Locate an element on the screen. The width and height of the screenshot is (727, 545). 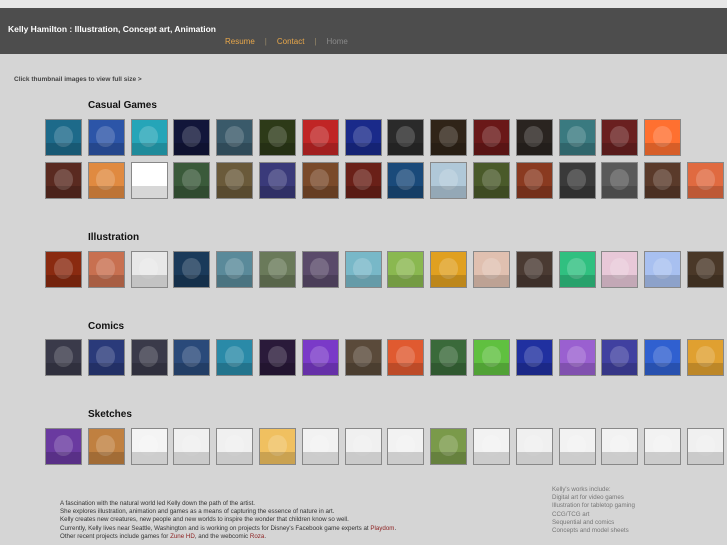
nav-home-link: Home is located at coordinates (337, 41).